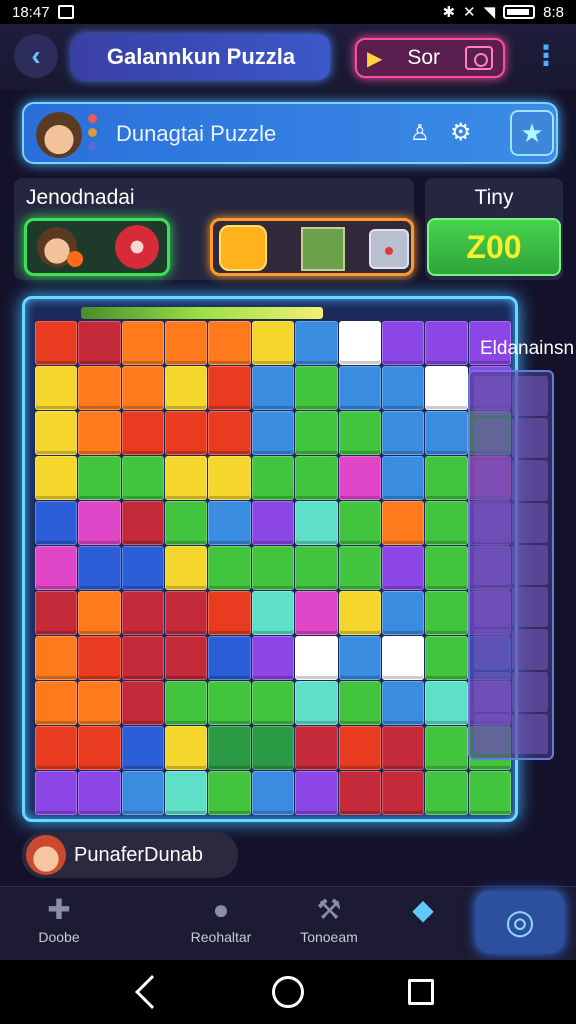 The height and width of the screenshot is (1024, 576). I want to click on score-button: ▶ Sor, so click(430, 58).